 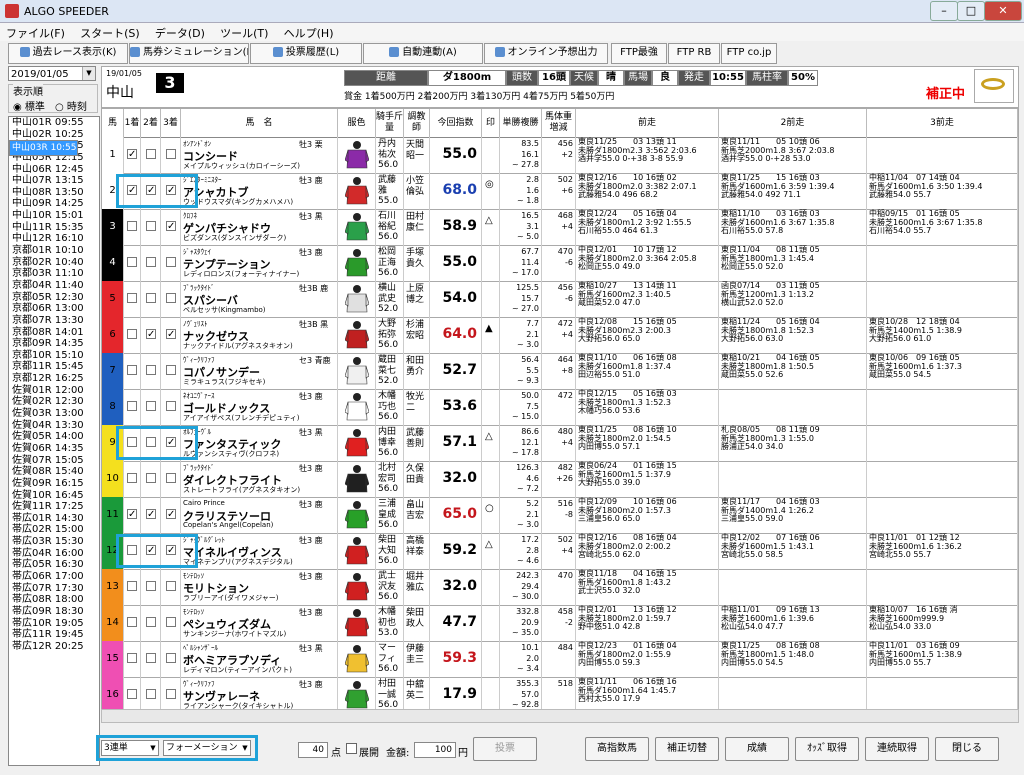 What do you see at coordinates (71, 105) in the screenshot?
I see `order-time-radio: ○ 時刻` at bounding box center [71, 105].